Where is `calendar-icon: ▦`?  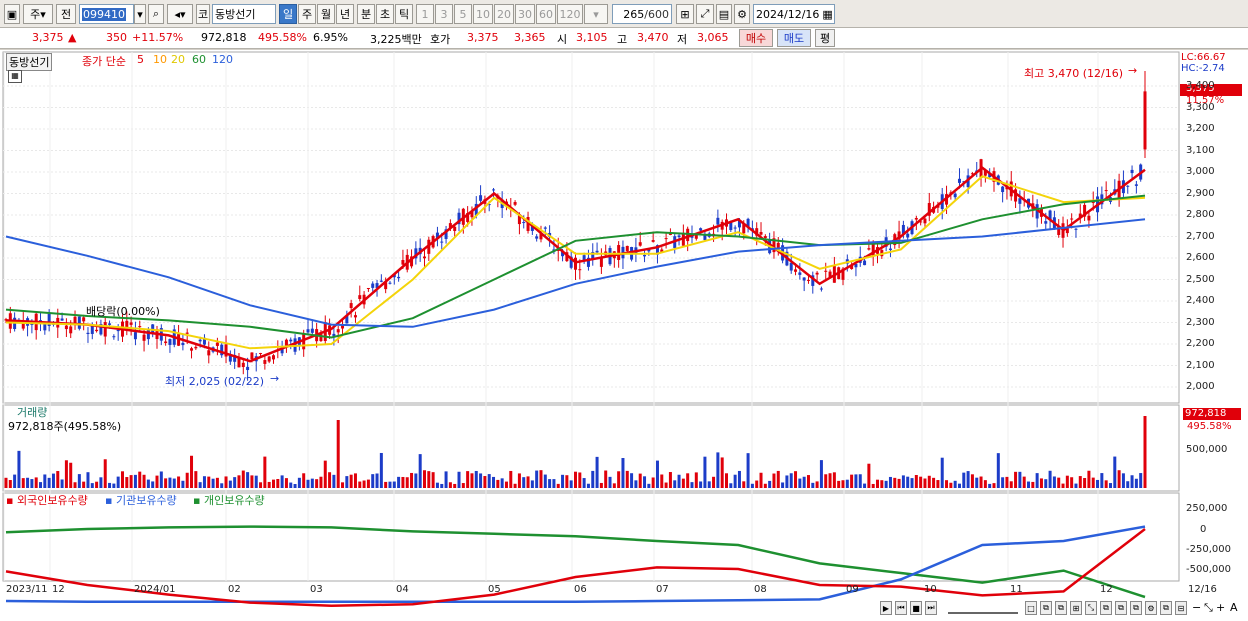
calendar-icon: ▦ is located at coordinates (827, 14).